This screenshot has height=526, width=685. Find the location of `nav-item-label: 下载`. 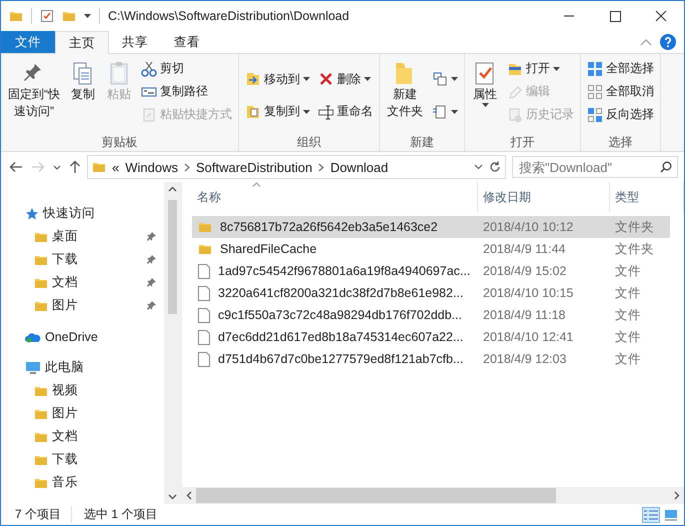

nav-item-label: 下载 is located at coordinates (65, 459).